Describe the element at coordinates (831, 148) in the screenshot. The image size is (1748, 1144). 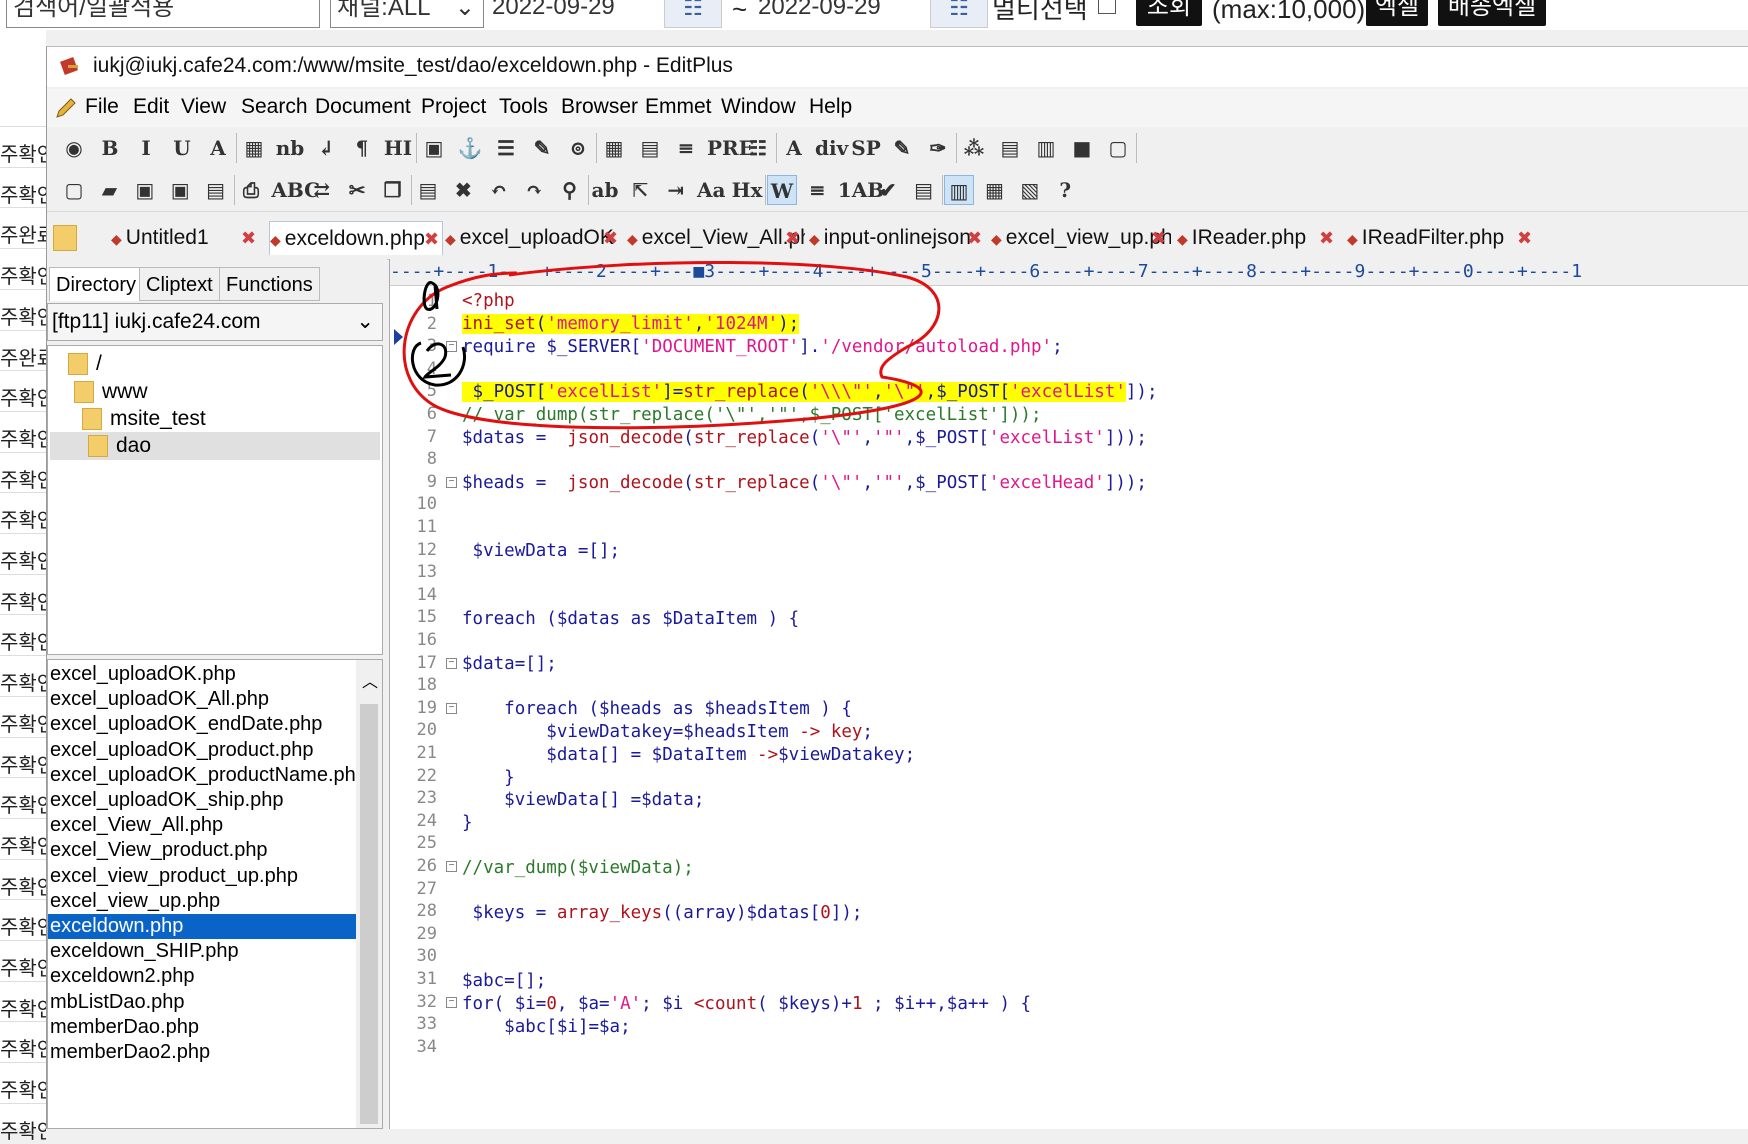
I see `div-icon: div` at that location.